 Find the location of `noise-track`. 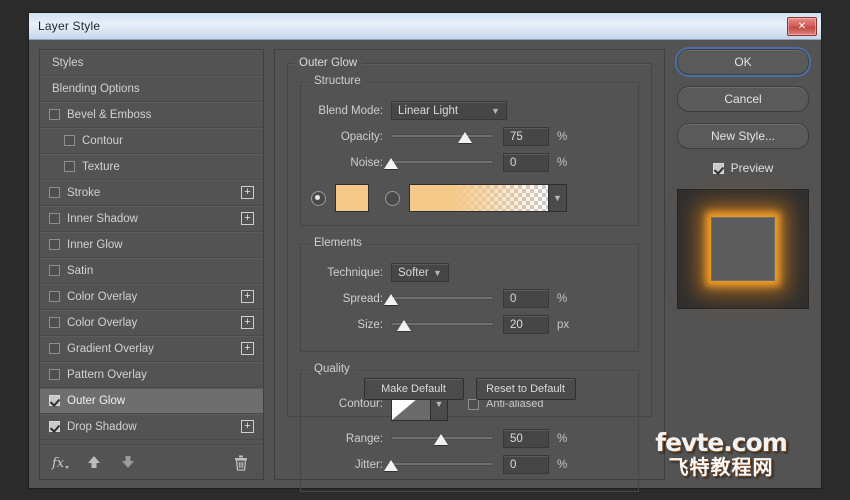

noise-track is located at coordinates (442, 162).